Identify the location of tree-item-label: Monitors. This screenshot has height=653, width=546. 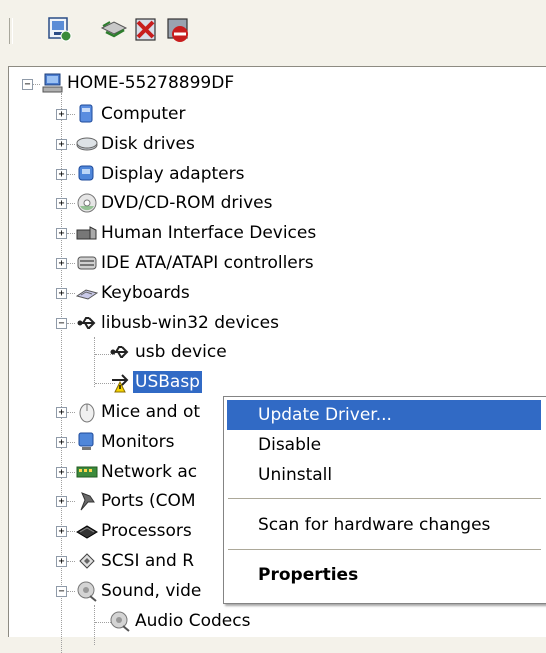
(137, 442).